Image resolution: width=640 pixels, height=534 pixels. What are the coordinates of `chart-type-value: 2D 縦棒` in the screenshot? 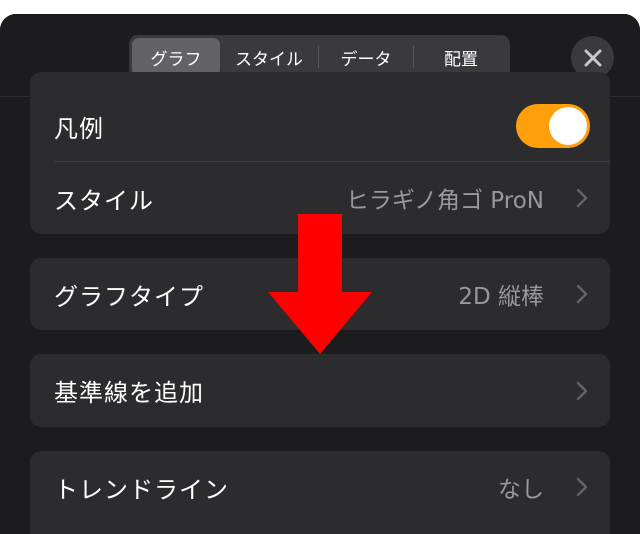 It's located at (501, 297).